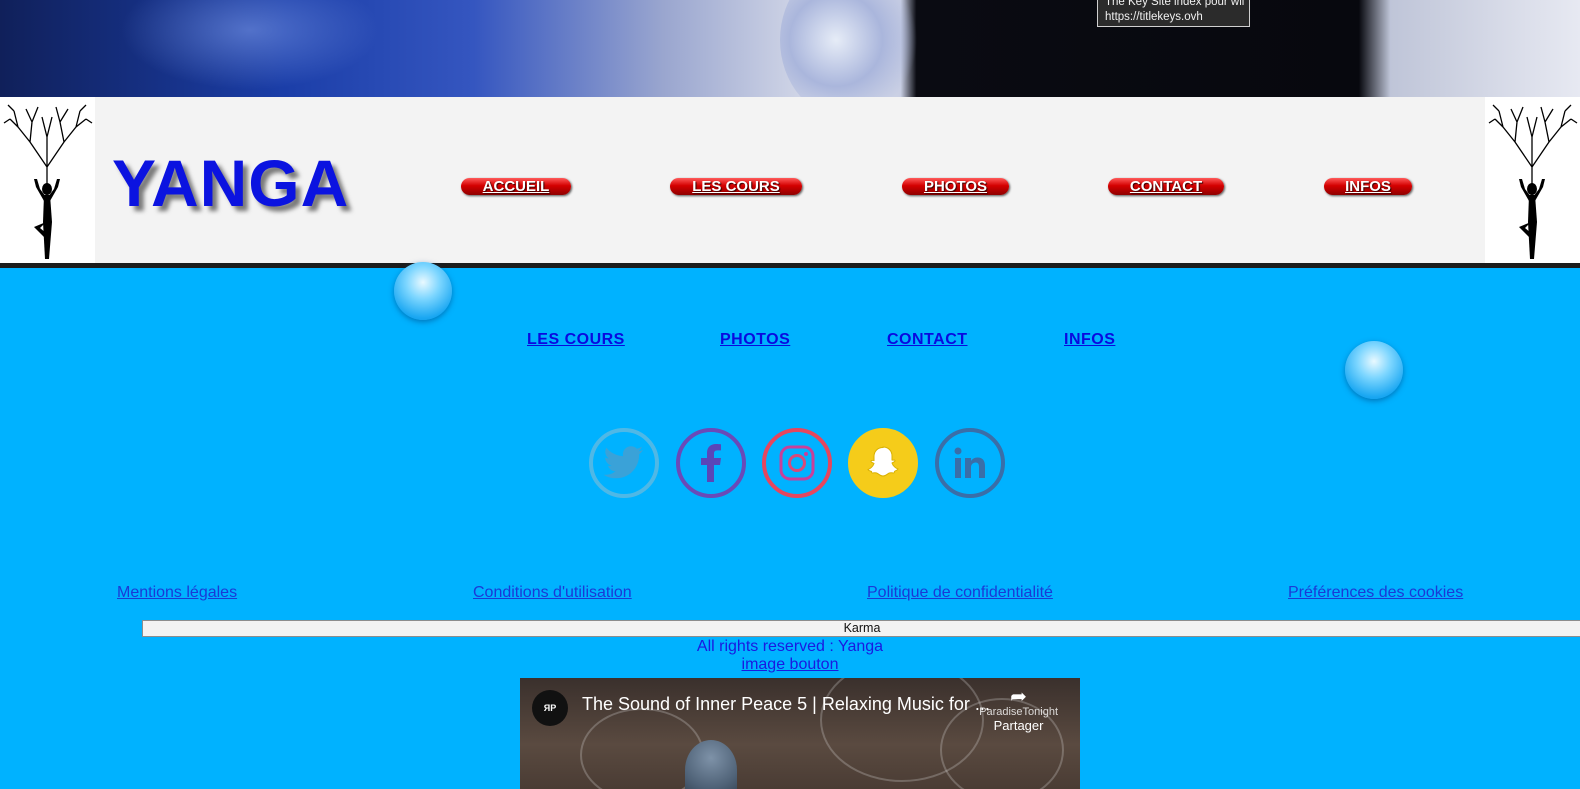 This screenshot has height=789, width=1580. What do you see at coordinates (736, 186) in the screenshot?
I see `nav-button-les-cours: LES COURS` at bounding box center [736, 186].